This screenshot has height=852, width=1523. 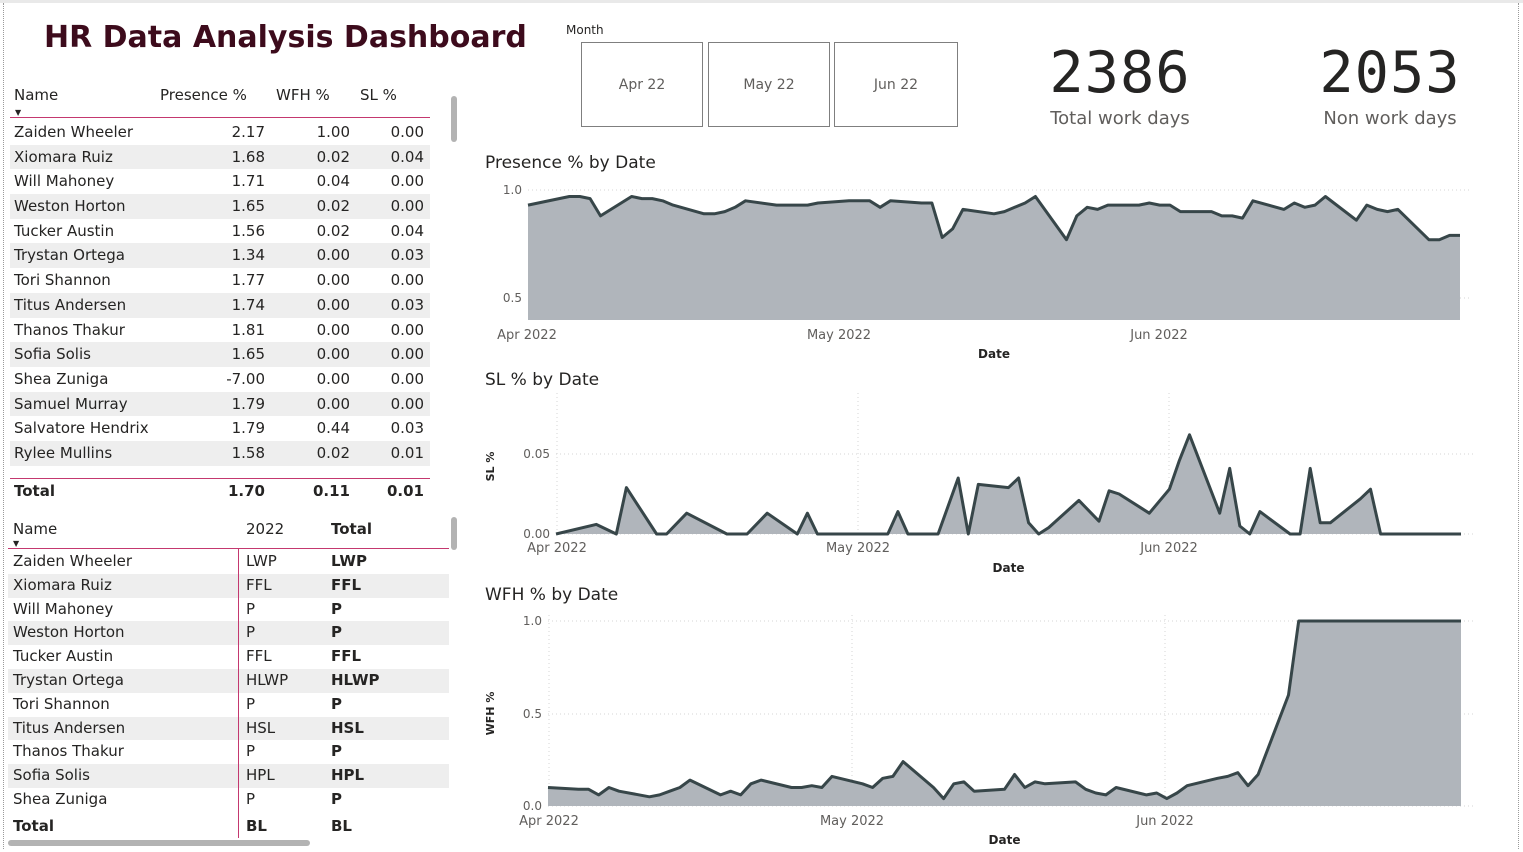 I want to click on table-row: Zaiden Wheeler LWP LWP, so click(x=228, y=562).